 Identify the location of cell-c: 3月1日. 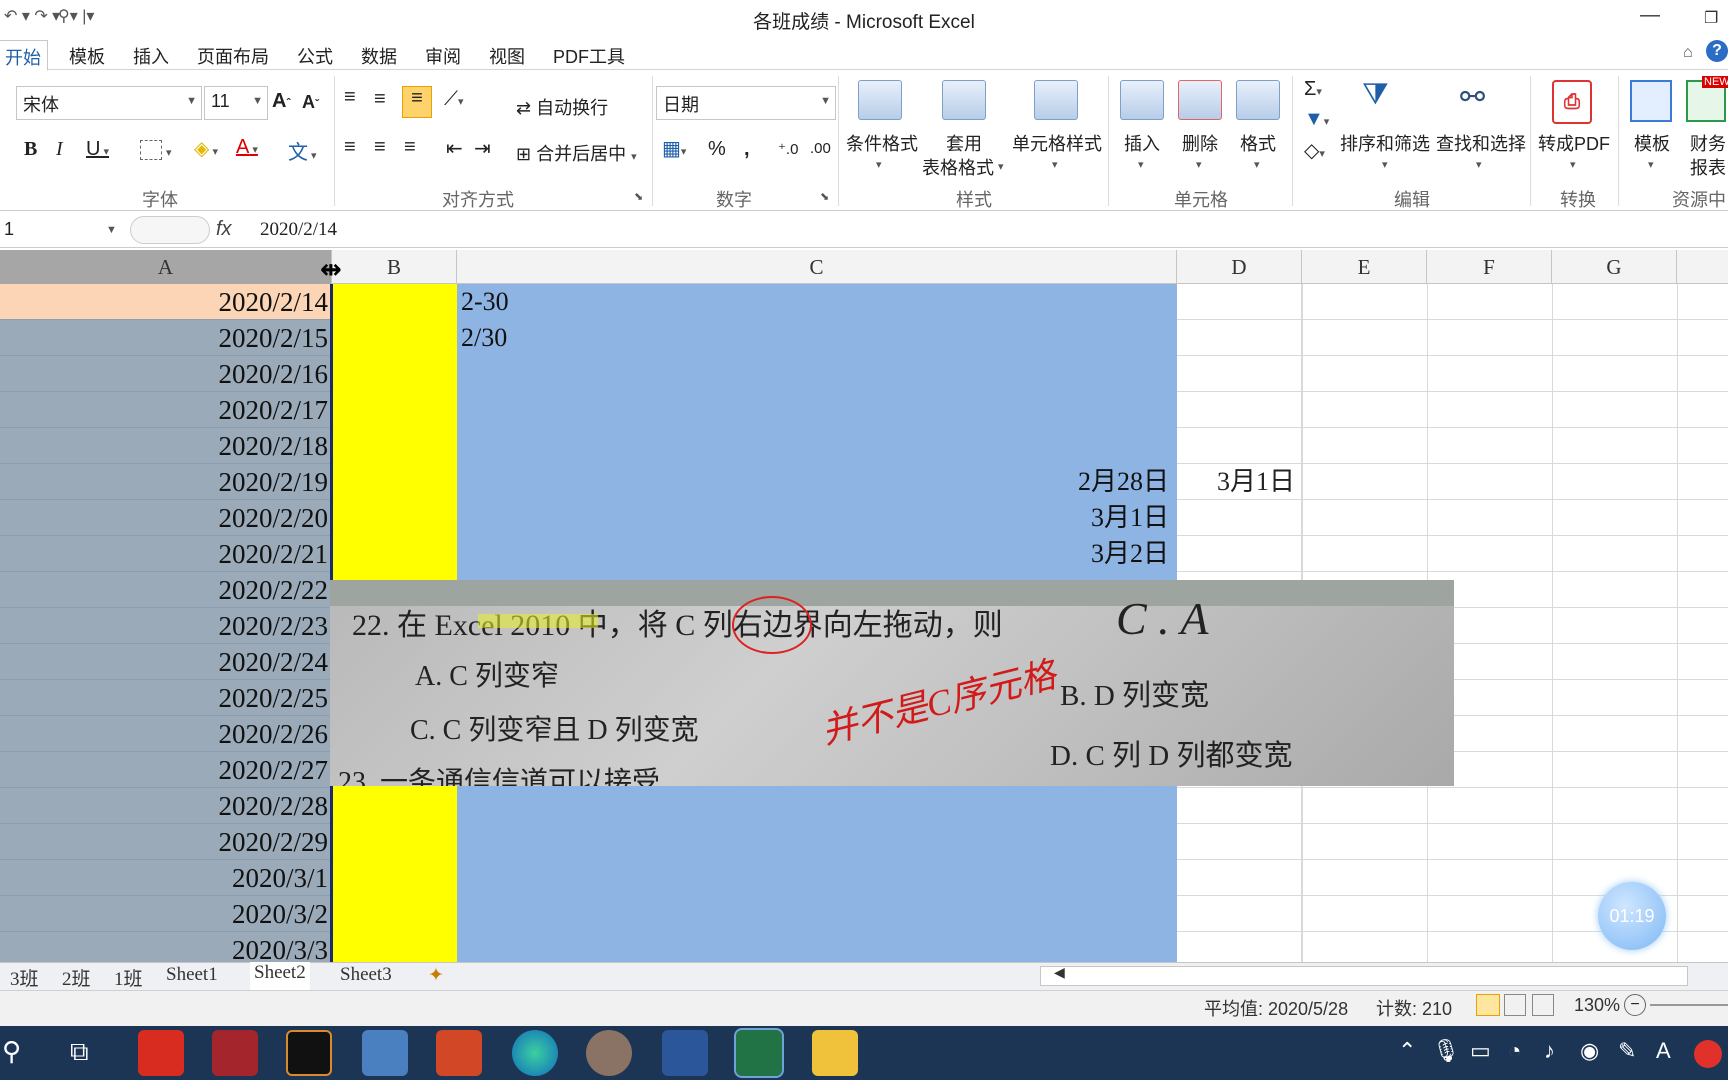
(817, 518).